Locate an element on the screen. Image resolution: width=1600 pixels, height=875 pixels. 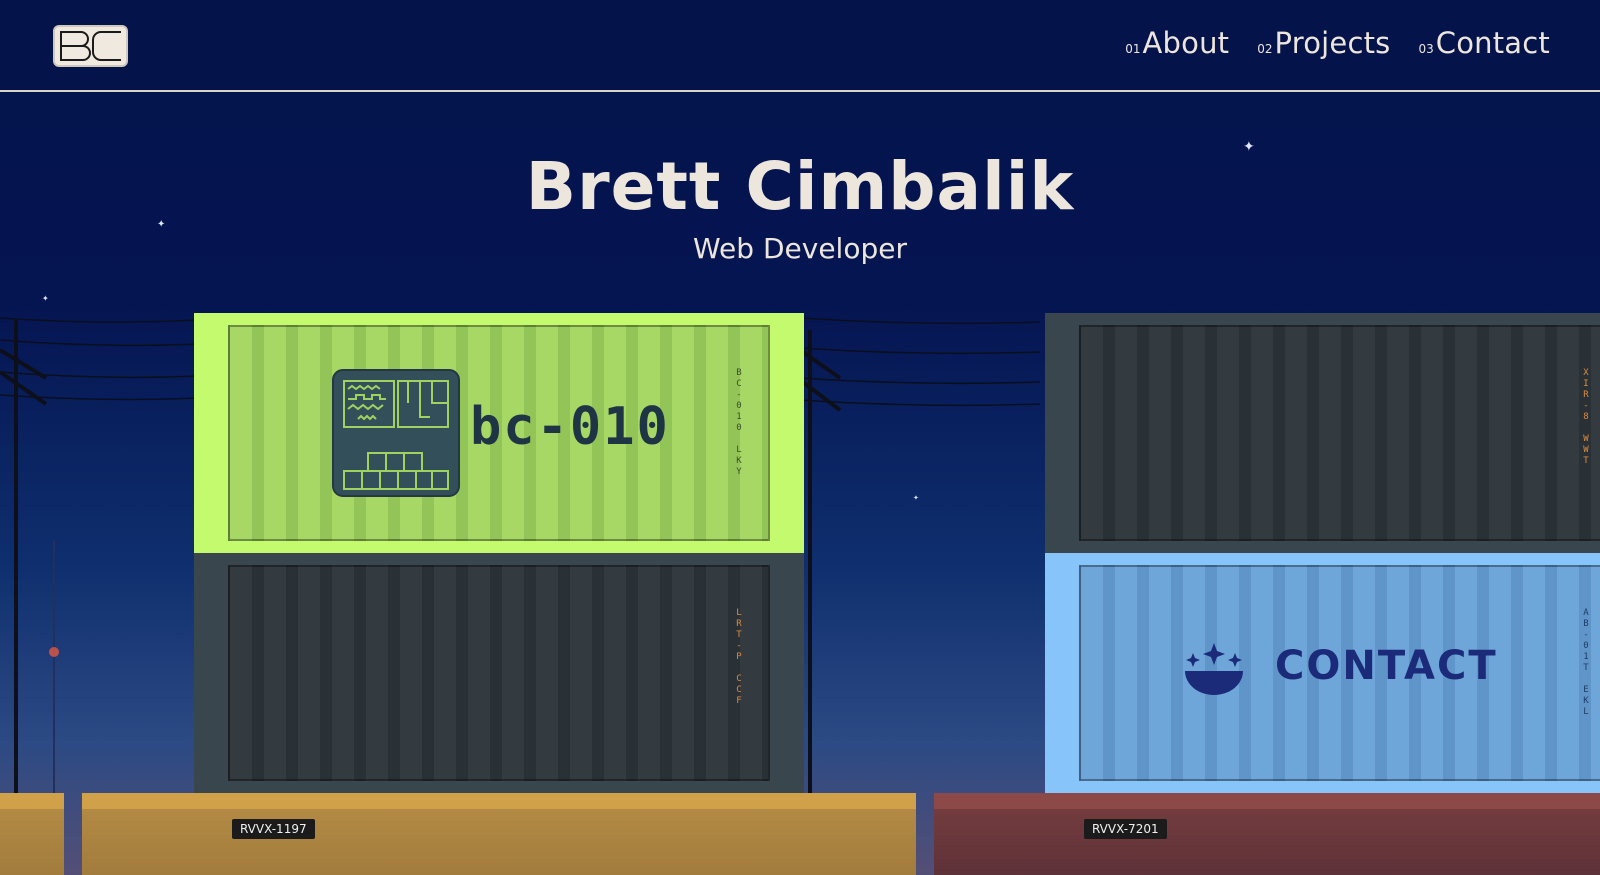
nav-contact: 03 Contact is located at coordinates (1484, 43).